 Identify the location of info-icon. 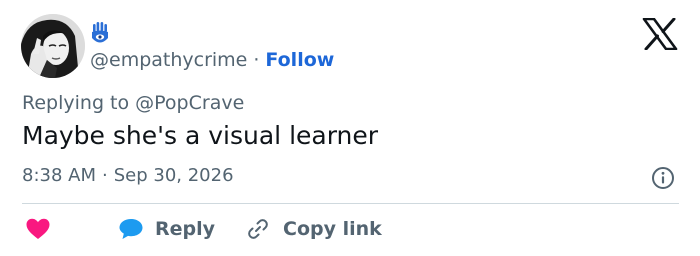
(663, 178).